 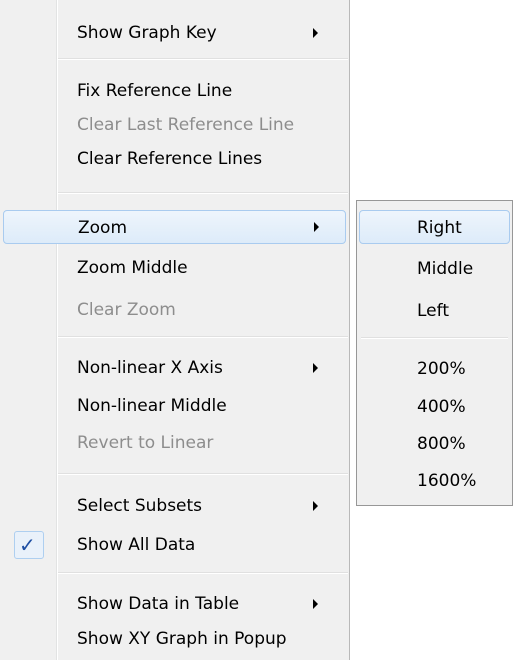 What do you see at coordinates (140, 506) in the screenshot?
I see `menu-item-label: Select Subsets` at bounding box center [140, 506].